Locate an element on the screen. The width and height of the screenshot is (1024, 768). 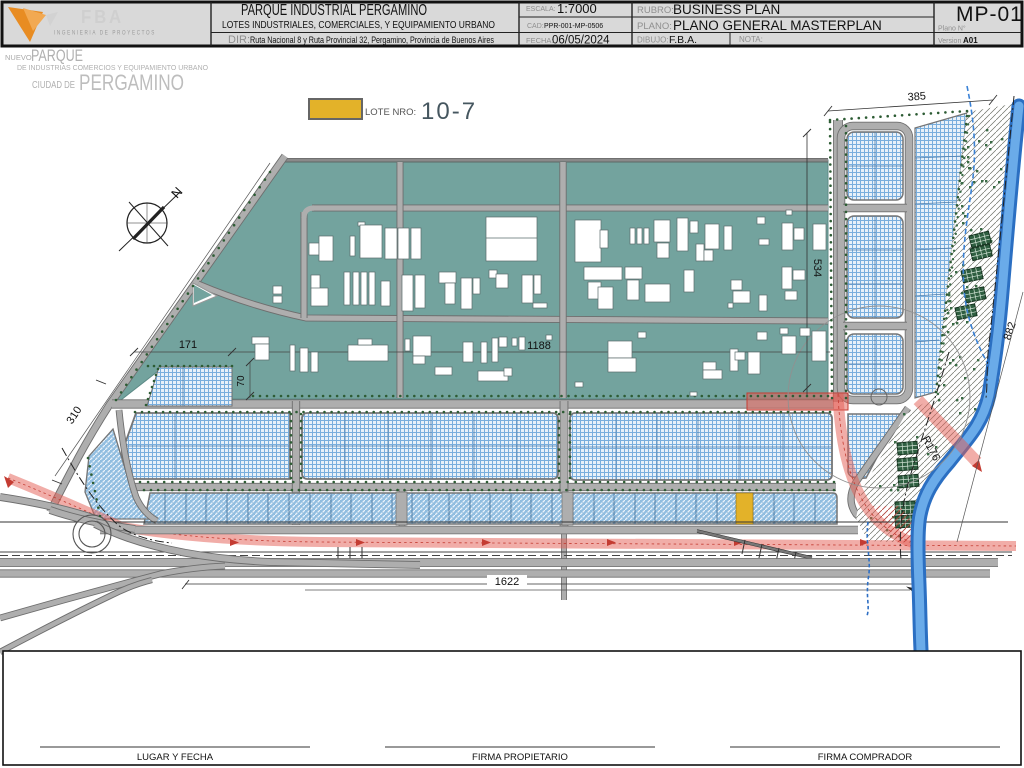
svg-text: NOTA: is located at coordinates (751, 39).